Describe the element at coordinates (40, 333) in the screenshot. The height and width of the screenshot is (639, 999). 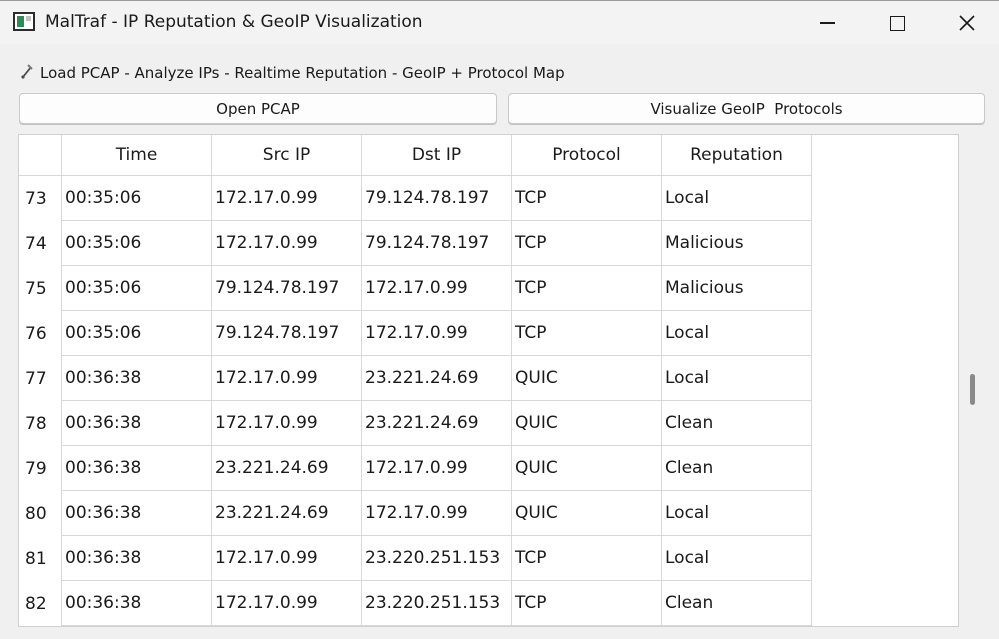
I see `row-number: 76` at that location.